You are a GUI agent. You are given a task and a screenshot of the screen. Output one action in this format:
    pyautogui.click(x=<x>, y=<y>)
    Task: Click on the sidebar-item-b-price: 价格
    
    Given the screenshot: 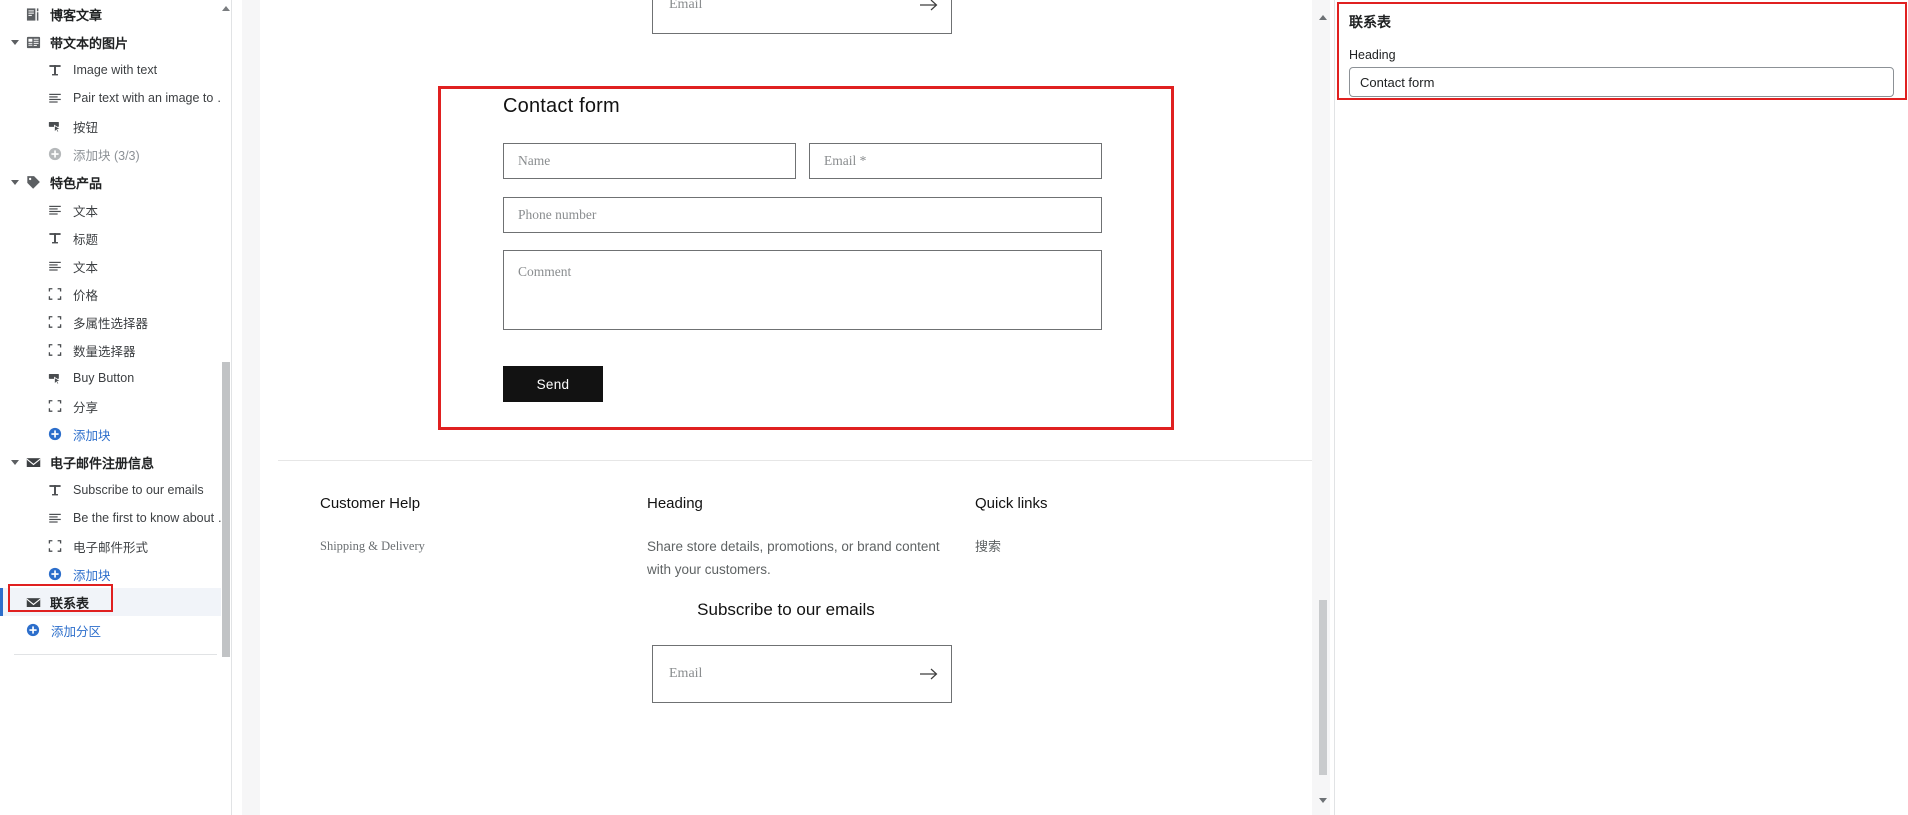 What is the action you would take?
    pyautogui.click(x=115, y=294)
    